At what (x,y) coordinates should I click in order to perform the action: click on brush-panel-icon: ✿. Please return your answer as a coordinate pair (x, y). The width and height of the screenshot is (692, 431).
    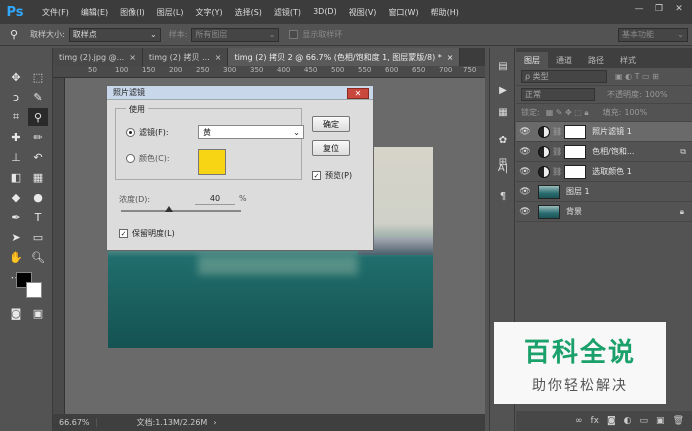
    Looking at the image, I should click on (503, 140).